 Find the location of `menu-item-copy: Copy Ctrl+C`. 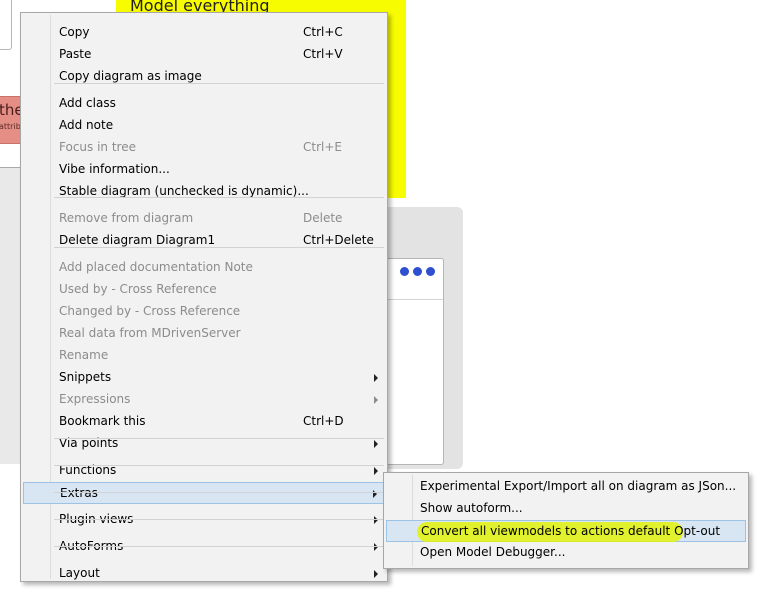

menu-item-copy: Copy Ctrl+C is located at coordinates (204, 33).